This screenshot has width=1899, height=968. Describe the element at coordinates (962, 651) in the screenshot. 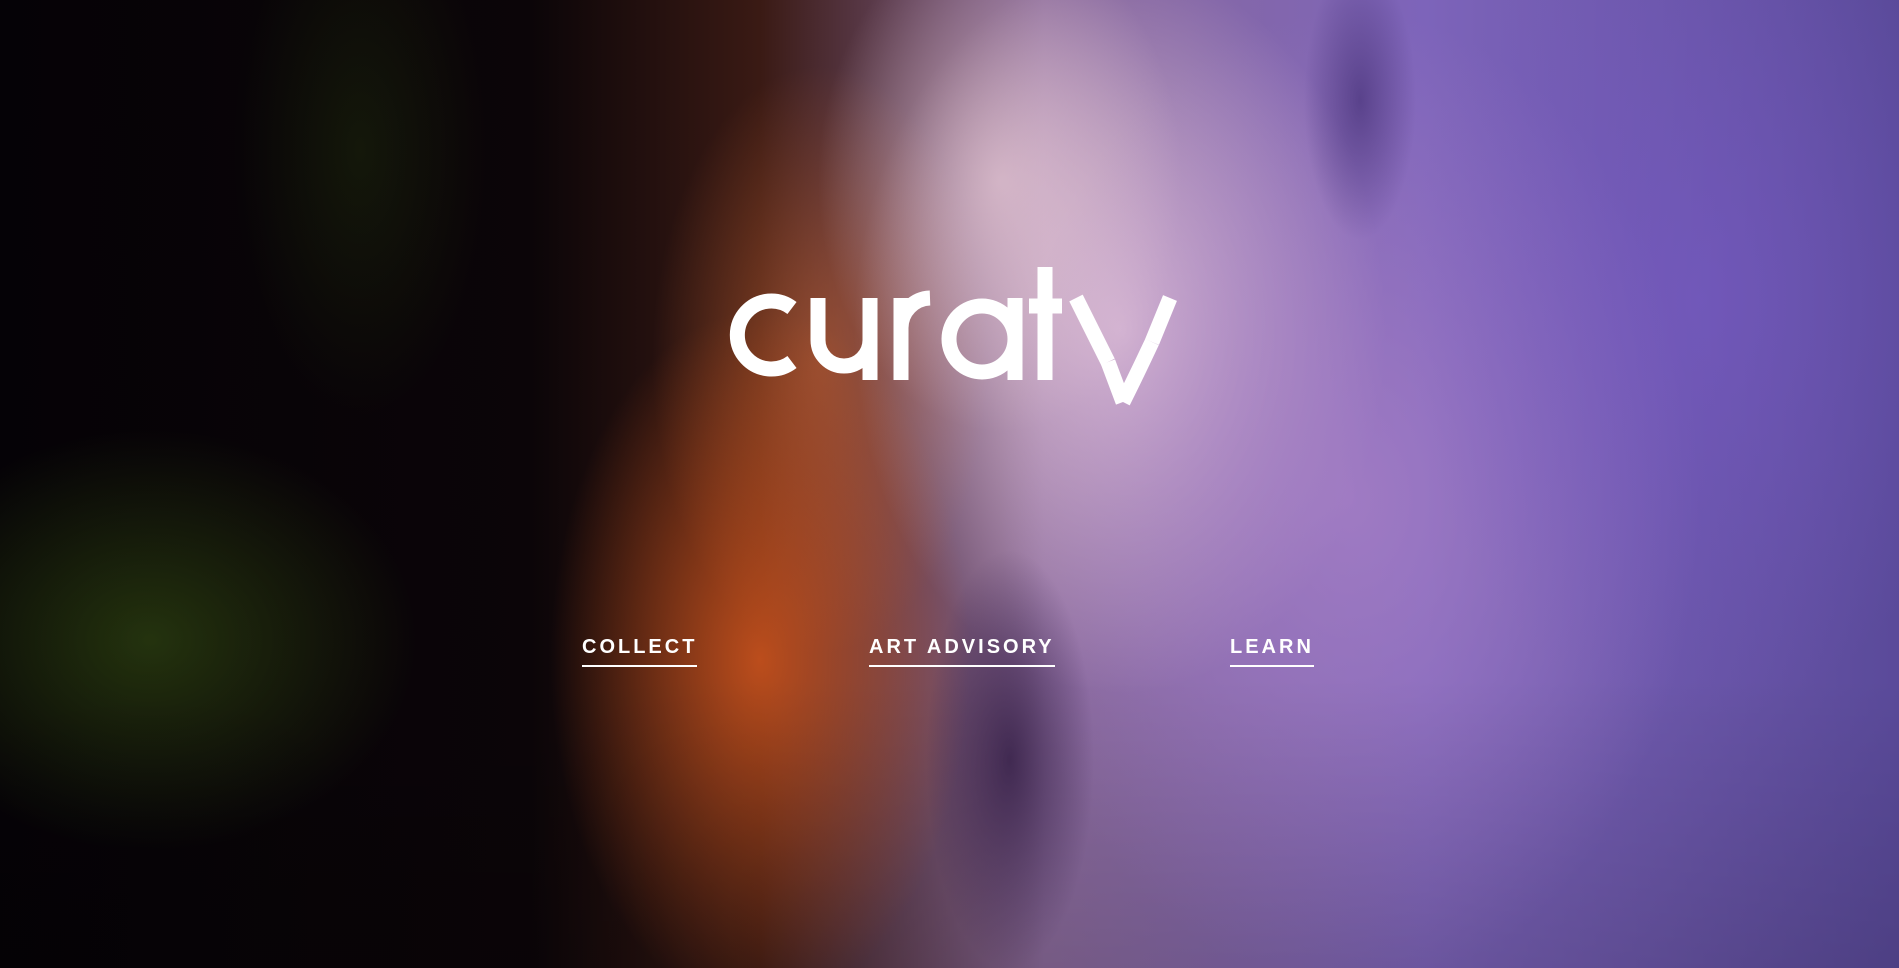

I see `nav-link-art-advisory: ART ADVISORY` at that location.